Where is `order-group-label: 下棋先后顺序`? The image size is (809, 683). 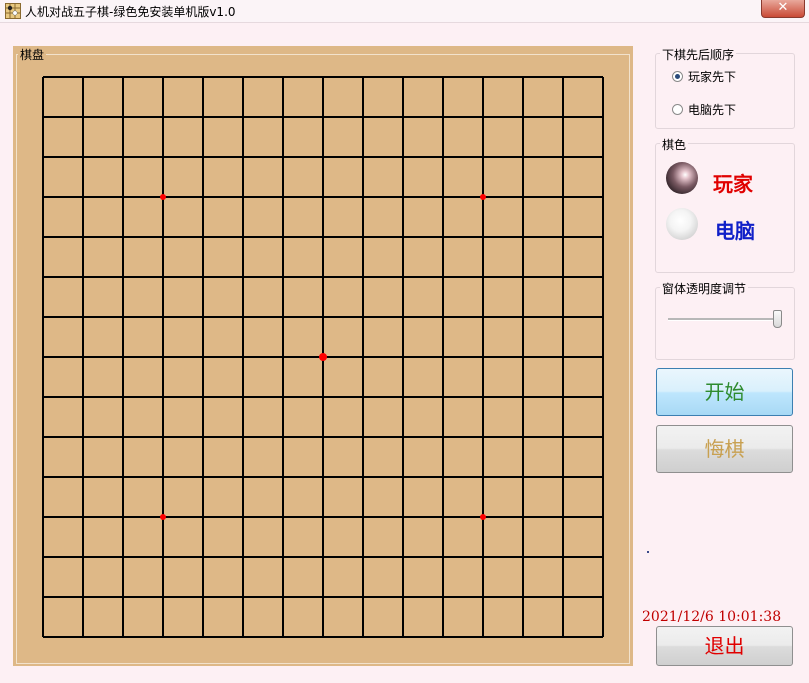
order-group-label: 下棋先后顺序 is located at coordinates (698, 54).